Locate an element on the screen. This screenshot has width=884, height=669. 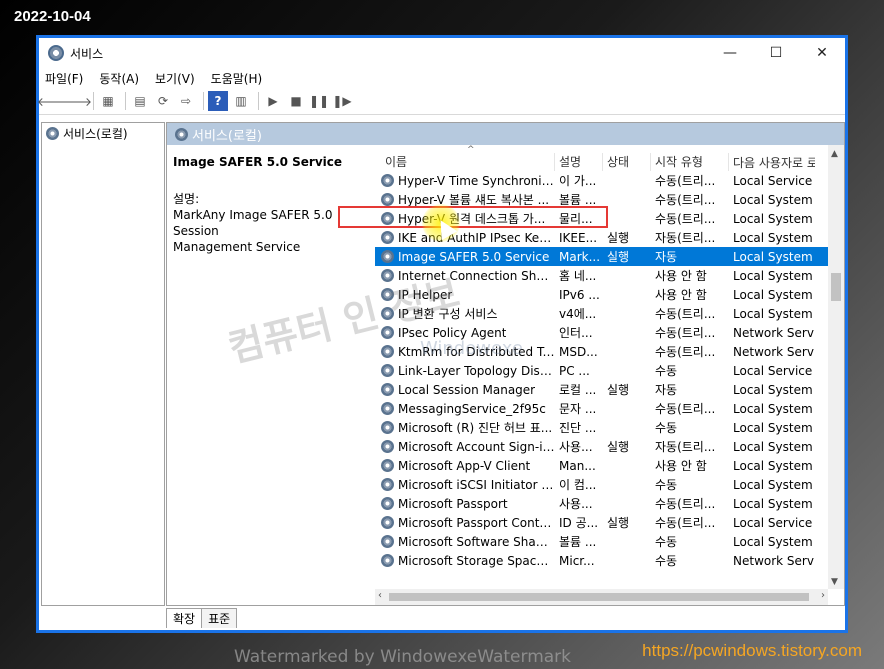
tab-extended: 확장 is located at coordinates (184, 618).